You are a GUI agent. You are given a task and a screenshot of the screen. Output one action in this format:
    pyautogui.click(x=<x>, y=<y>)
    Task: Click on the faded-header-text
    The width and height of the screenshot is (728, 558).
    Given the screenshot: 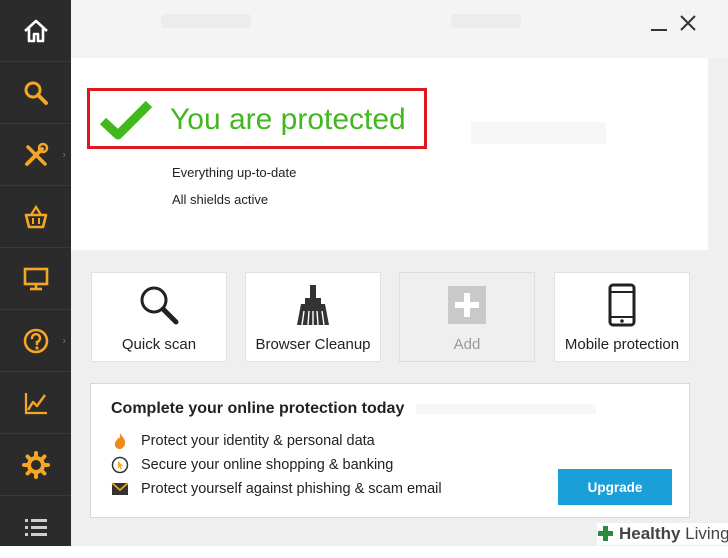 What is the action you would take?
    pyautogui.click(x=486, y=21)
    